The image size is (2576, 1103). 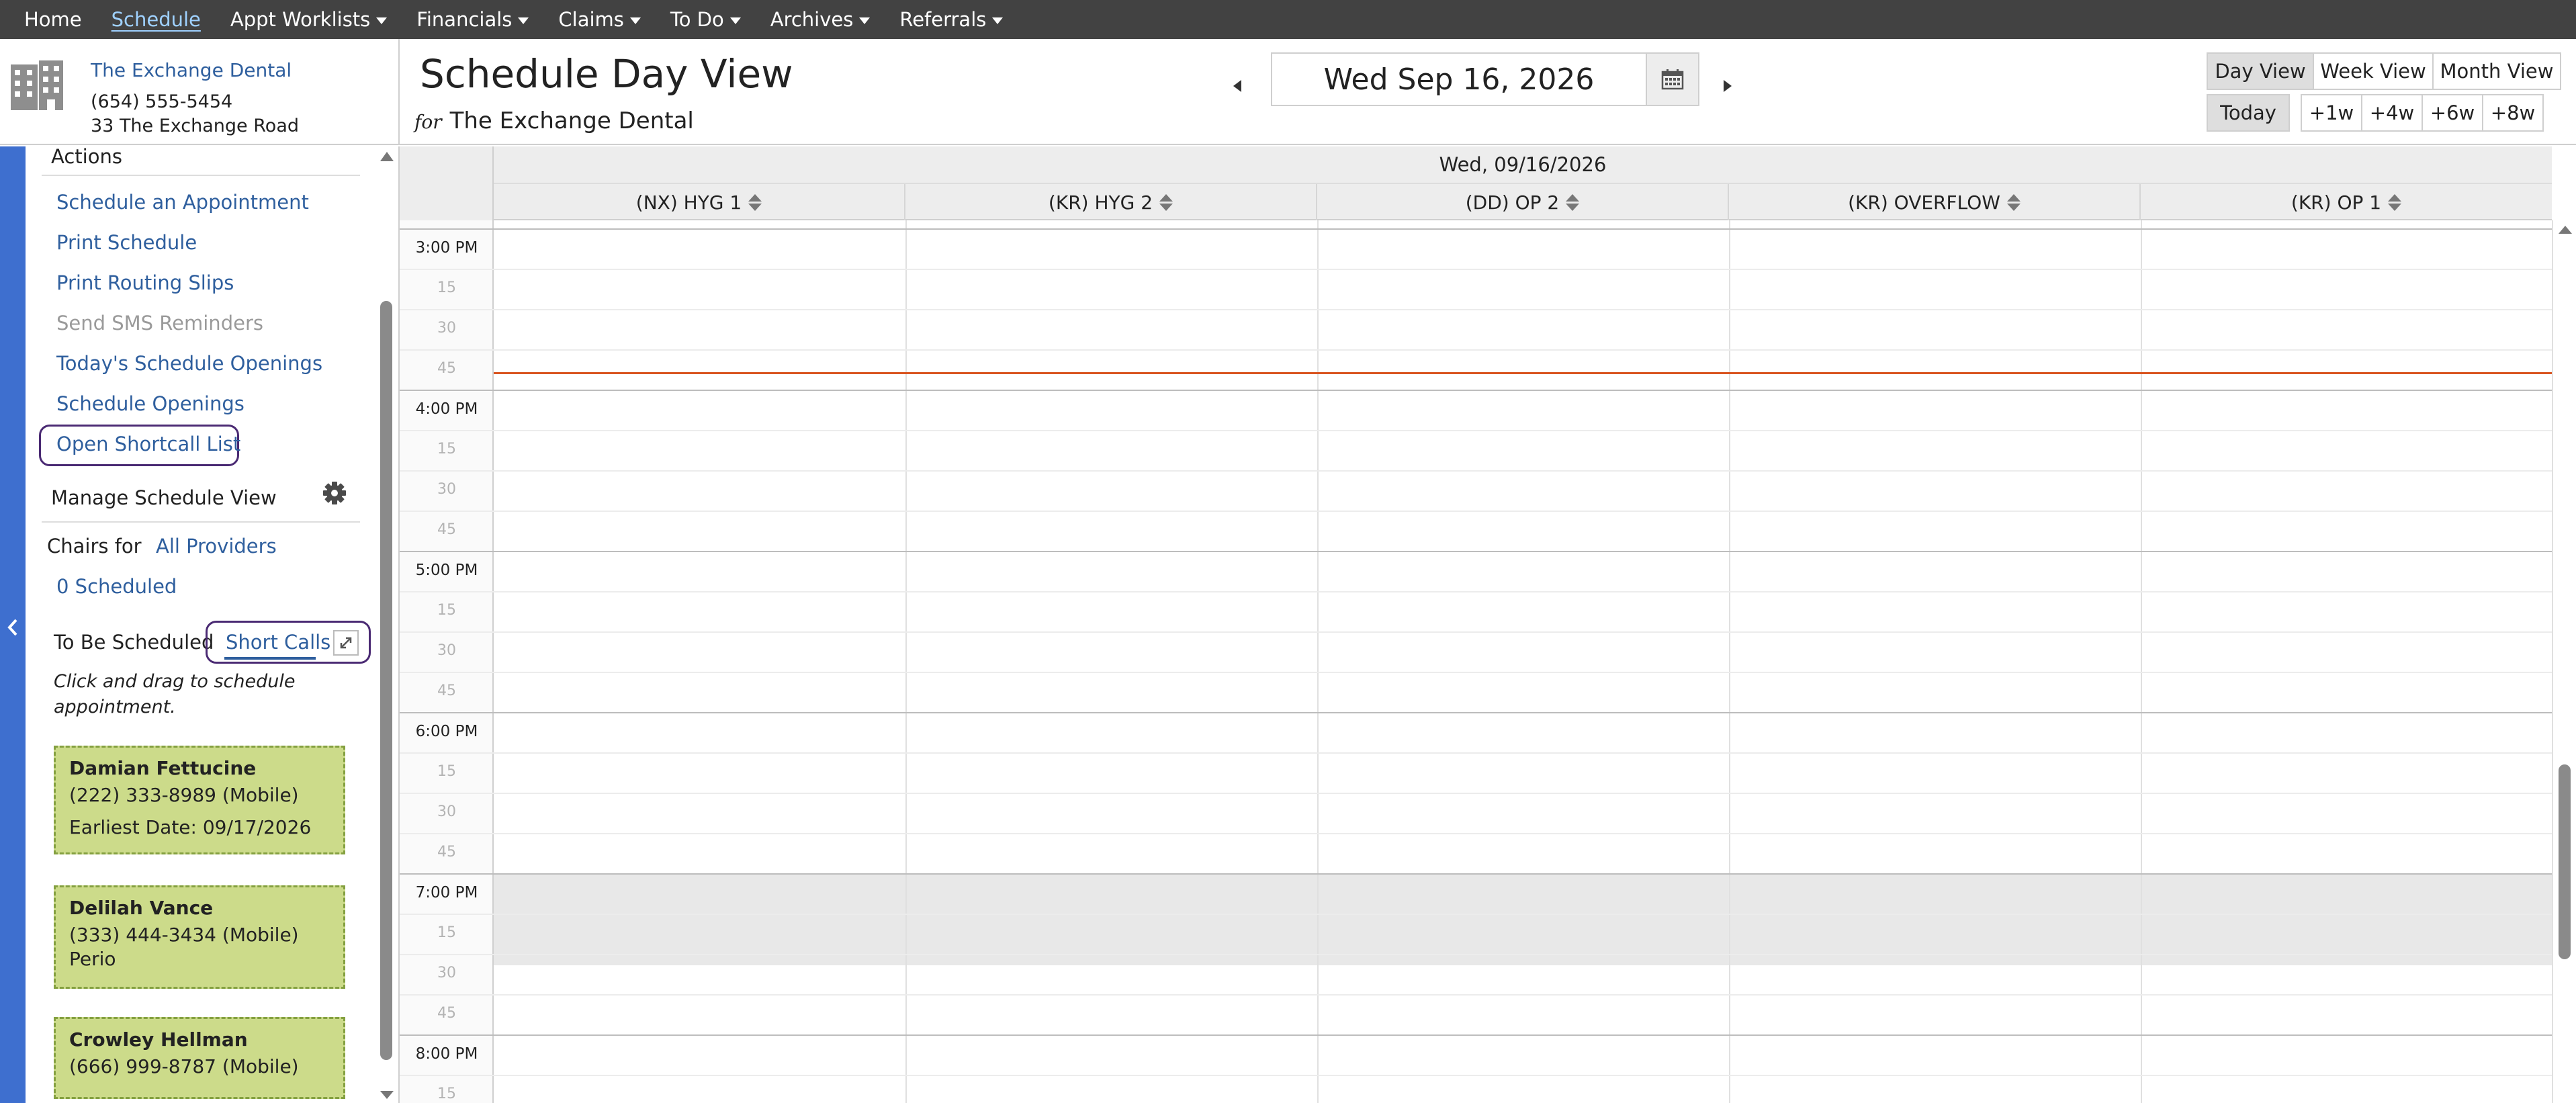 What do you see at coordinates (13, 627) in the screenshot?
I see `chevron-left-icon` at bounding box center [13, 627].